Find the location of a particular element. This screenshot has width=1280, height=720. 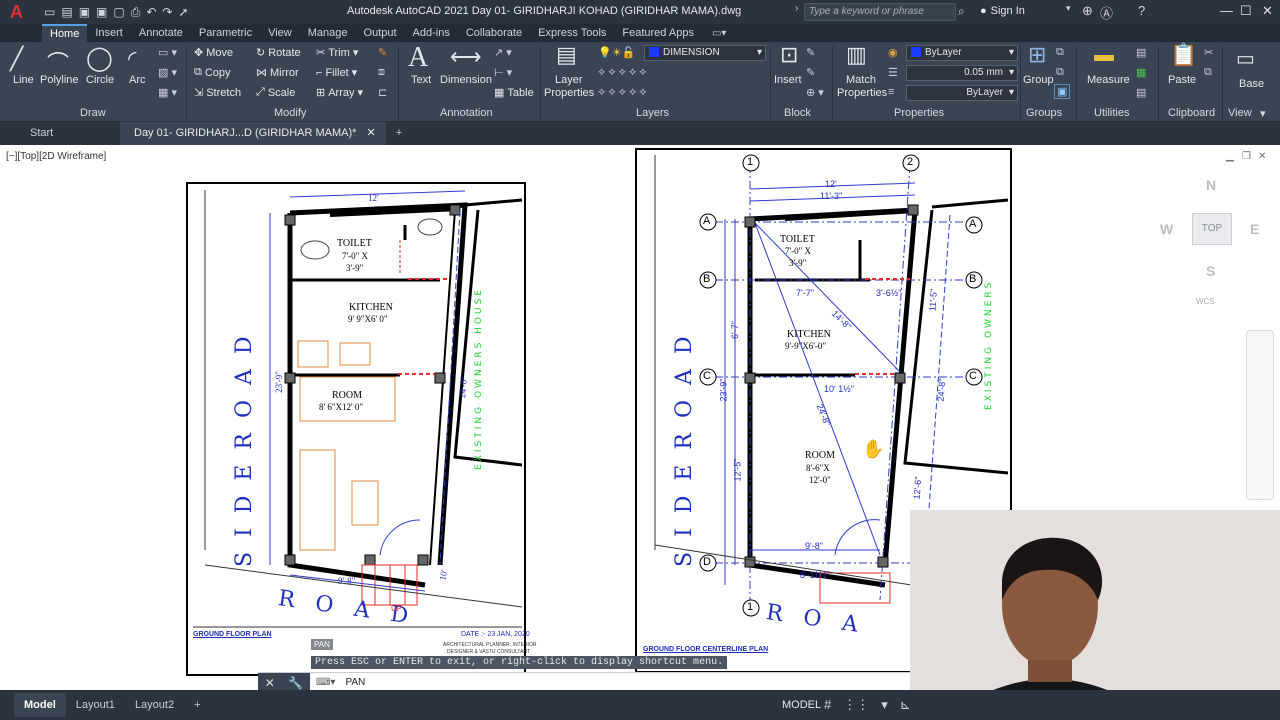

match-properties-button-line2: Properties is located at coordinates (862, 93).